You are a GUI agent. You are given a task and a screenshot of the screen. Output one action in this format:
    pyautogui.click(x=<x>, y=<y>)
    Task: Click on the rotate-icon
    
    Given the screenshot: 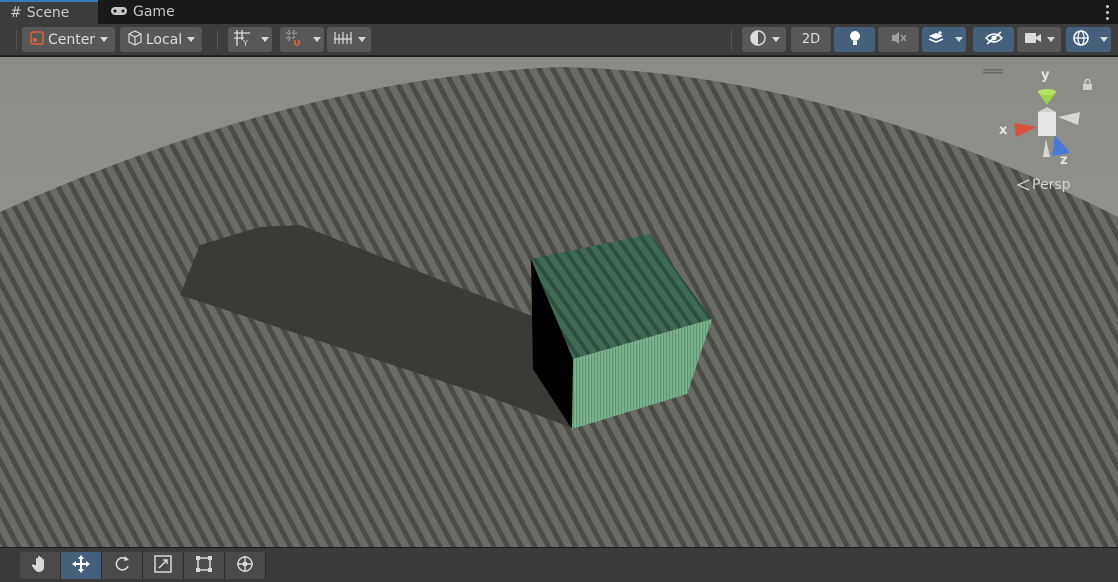 What is the action you would take?
    pyautogui.click(x=122, y=566)
    